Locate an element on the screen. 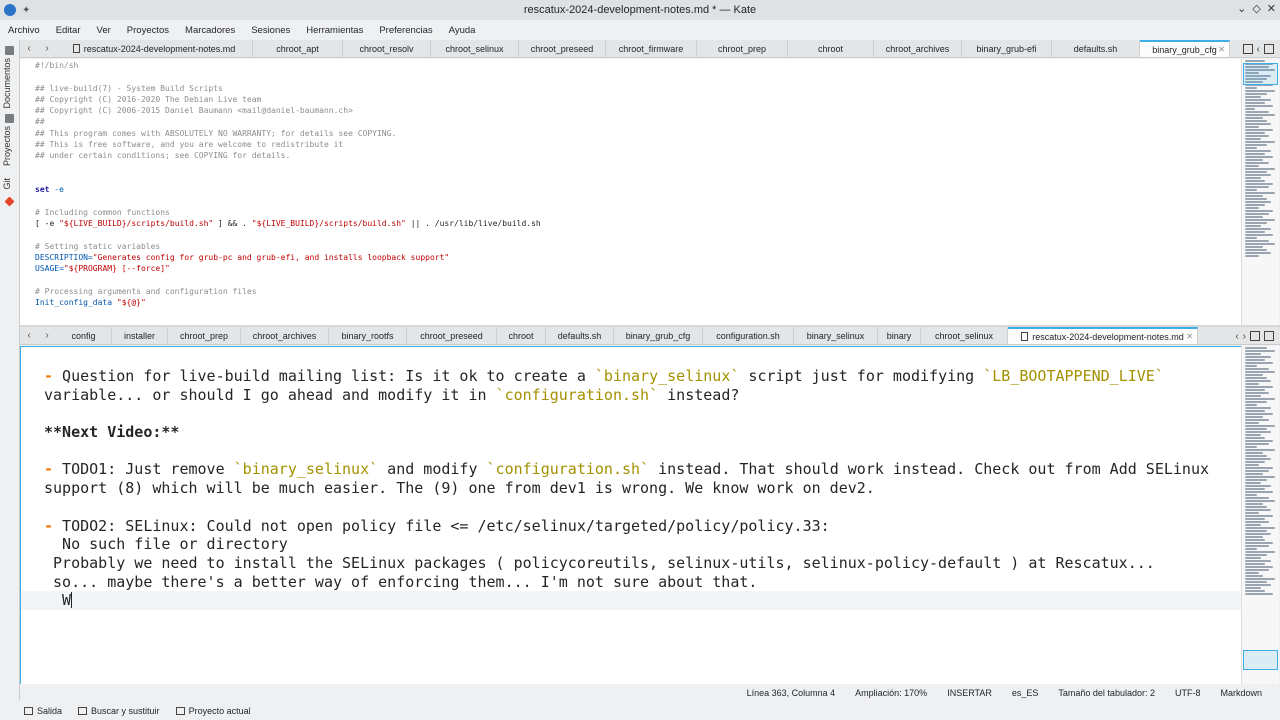 This screenshot has height=720, width=1280. minimize-icon: ⌄ is located at coordinates (1241, 8).